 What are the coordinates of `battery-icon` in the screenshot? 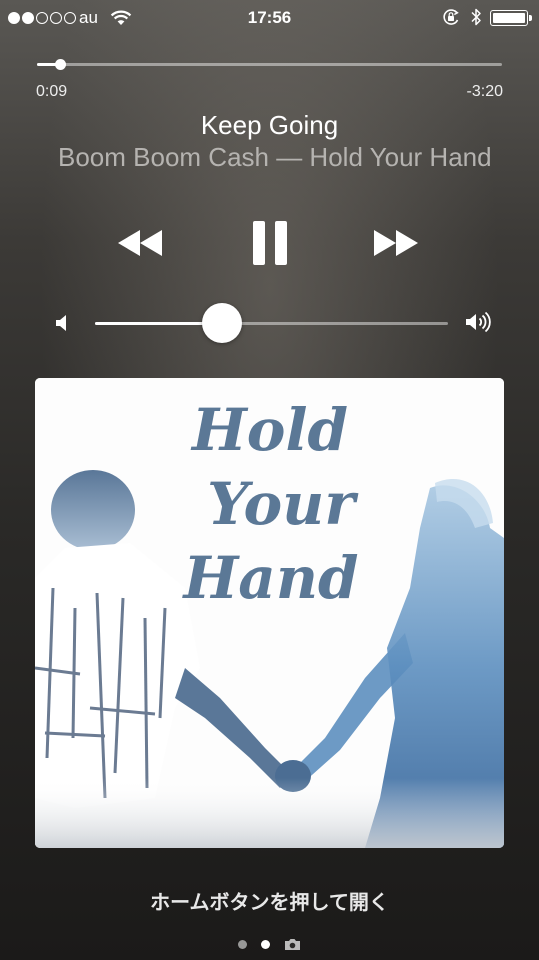 It's located at (511, 18).